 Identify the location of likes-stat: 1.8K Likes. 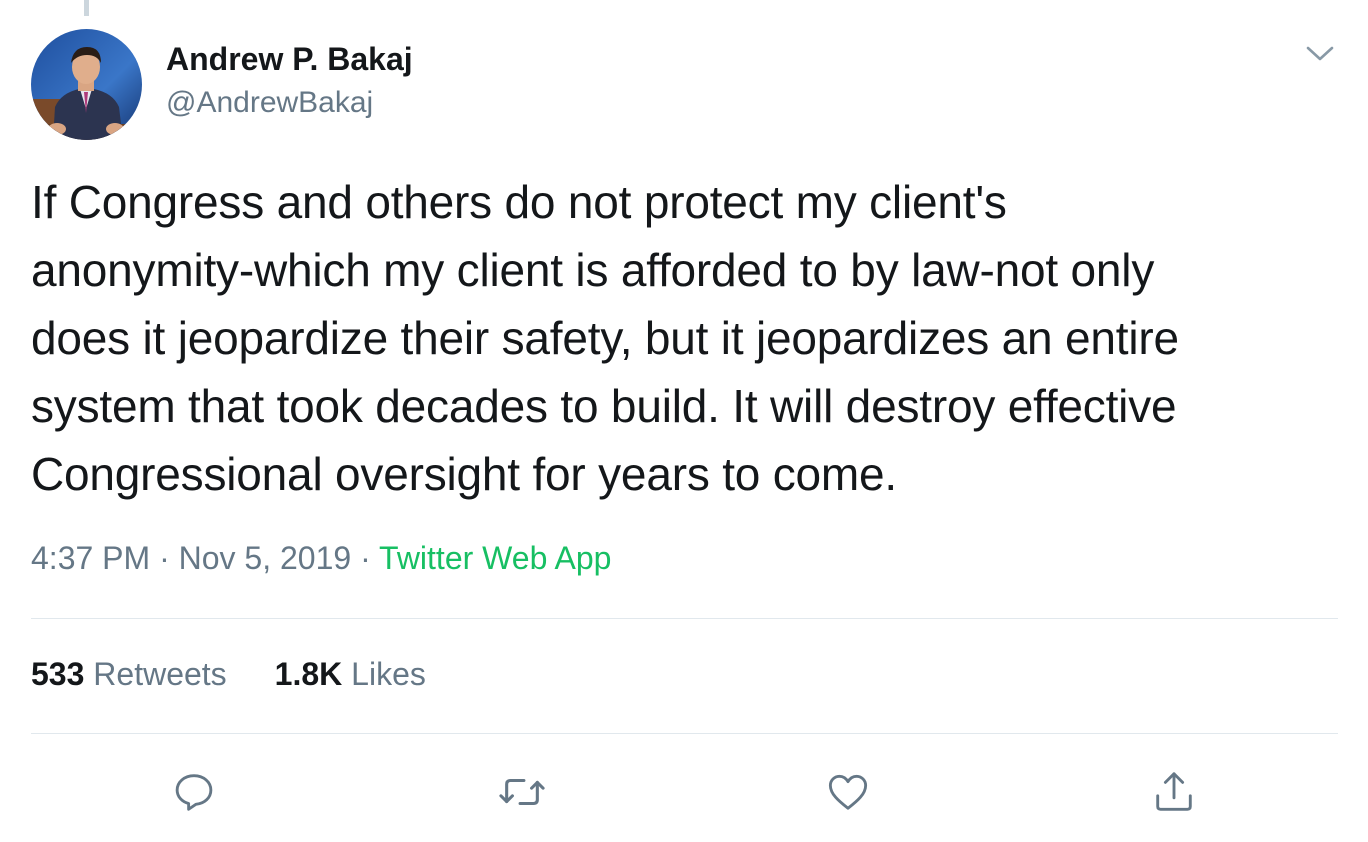
(350, 674).